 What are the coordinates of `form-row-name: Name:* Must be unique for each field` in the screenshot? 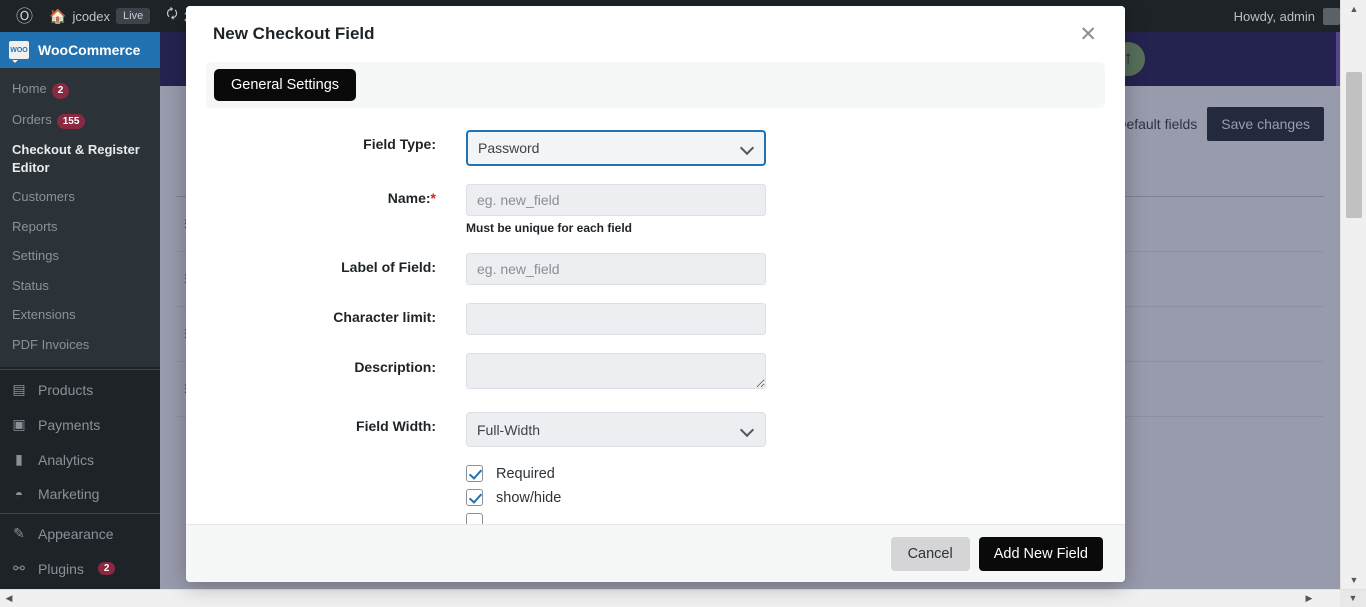 It's located at (655, 209).